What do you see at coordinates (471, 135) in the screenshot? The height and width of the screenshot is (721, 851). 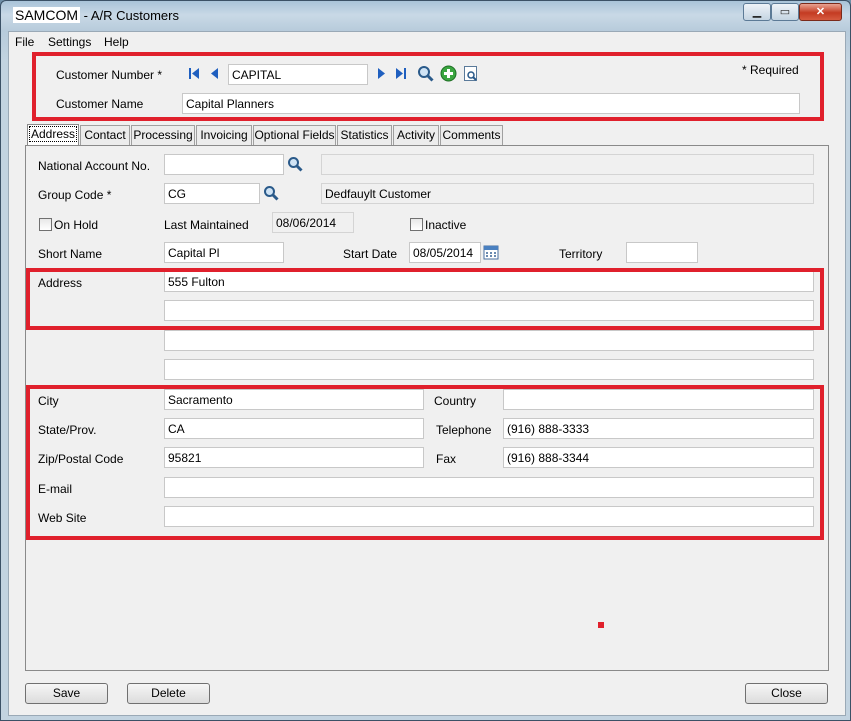 I see `tab-comments: Comments` at bounding box center [471, 135].